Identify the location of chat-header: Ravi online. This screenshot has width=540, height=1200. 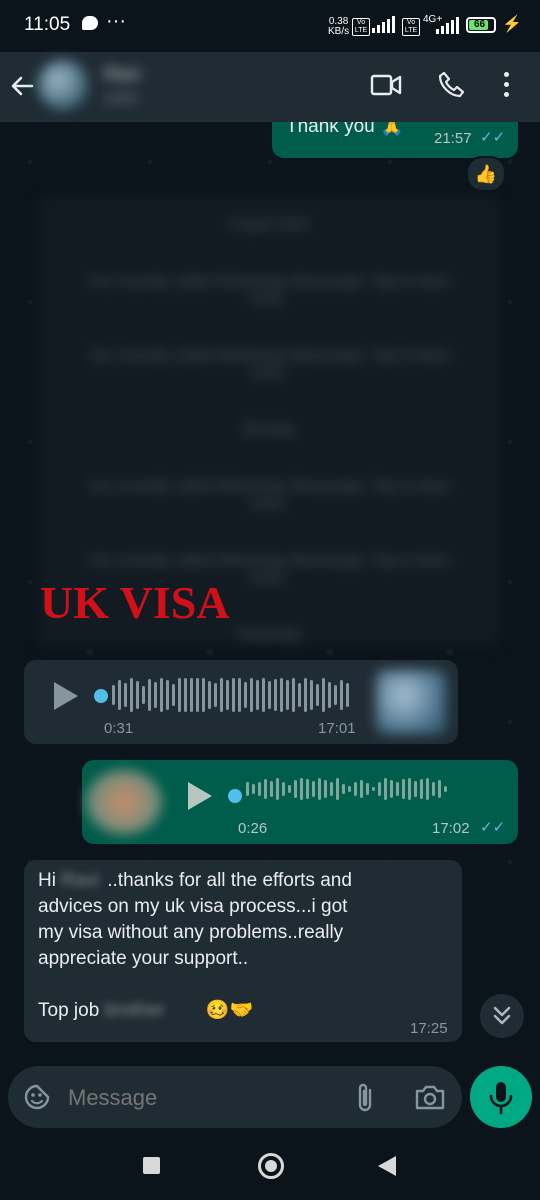
(270, 87).